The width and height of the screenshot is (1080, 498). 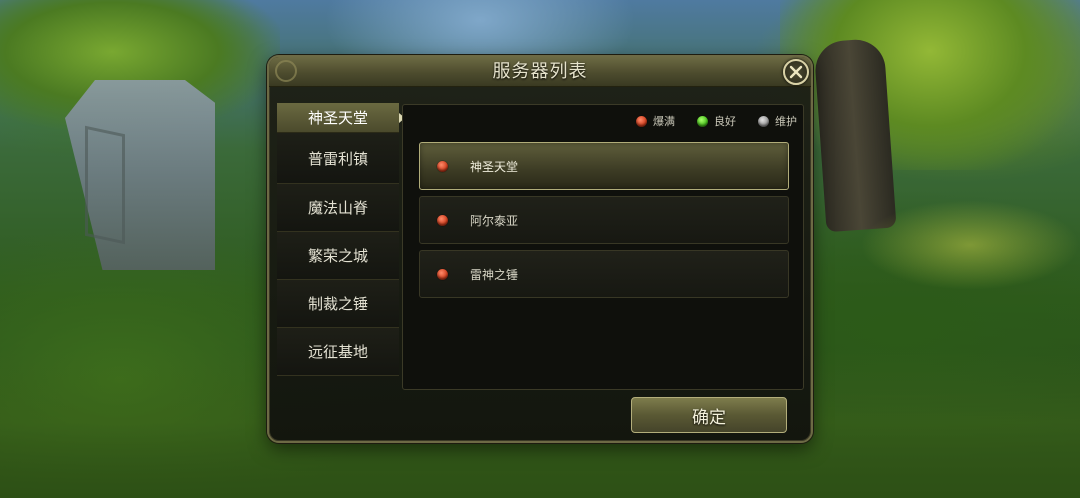 I want to click on background-stone-carving, so click(x=105, y=185).